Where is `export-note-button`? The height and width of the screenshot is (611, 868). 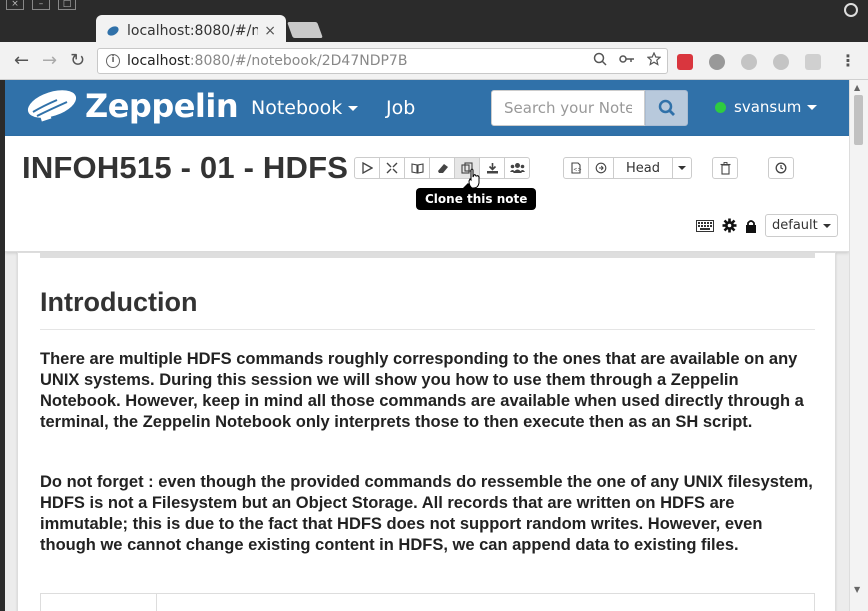
export-note-button is located at coordinates (492, 168).